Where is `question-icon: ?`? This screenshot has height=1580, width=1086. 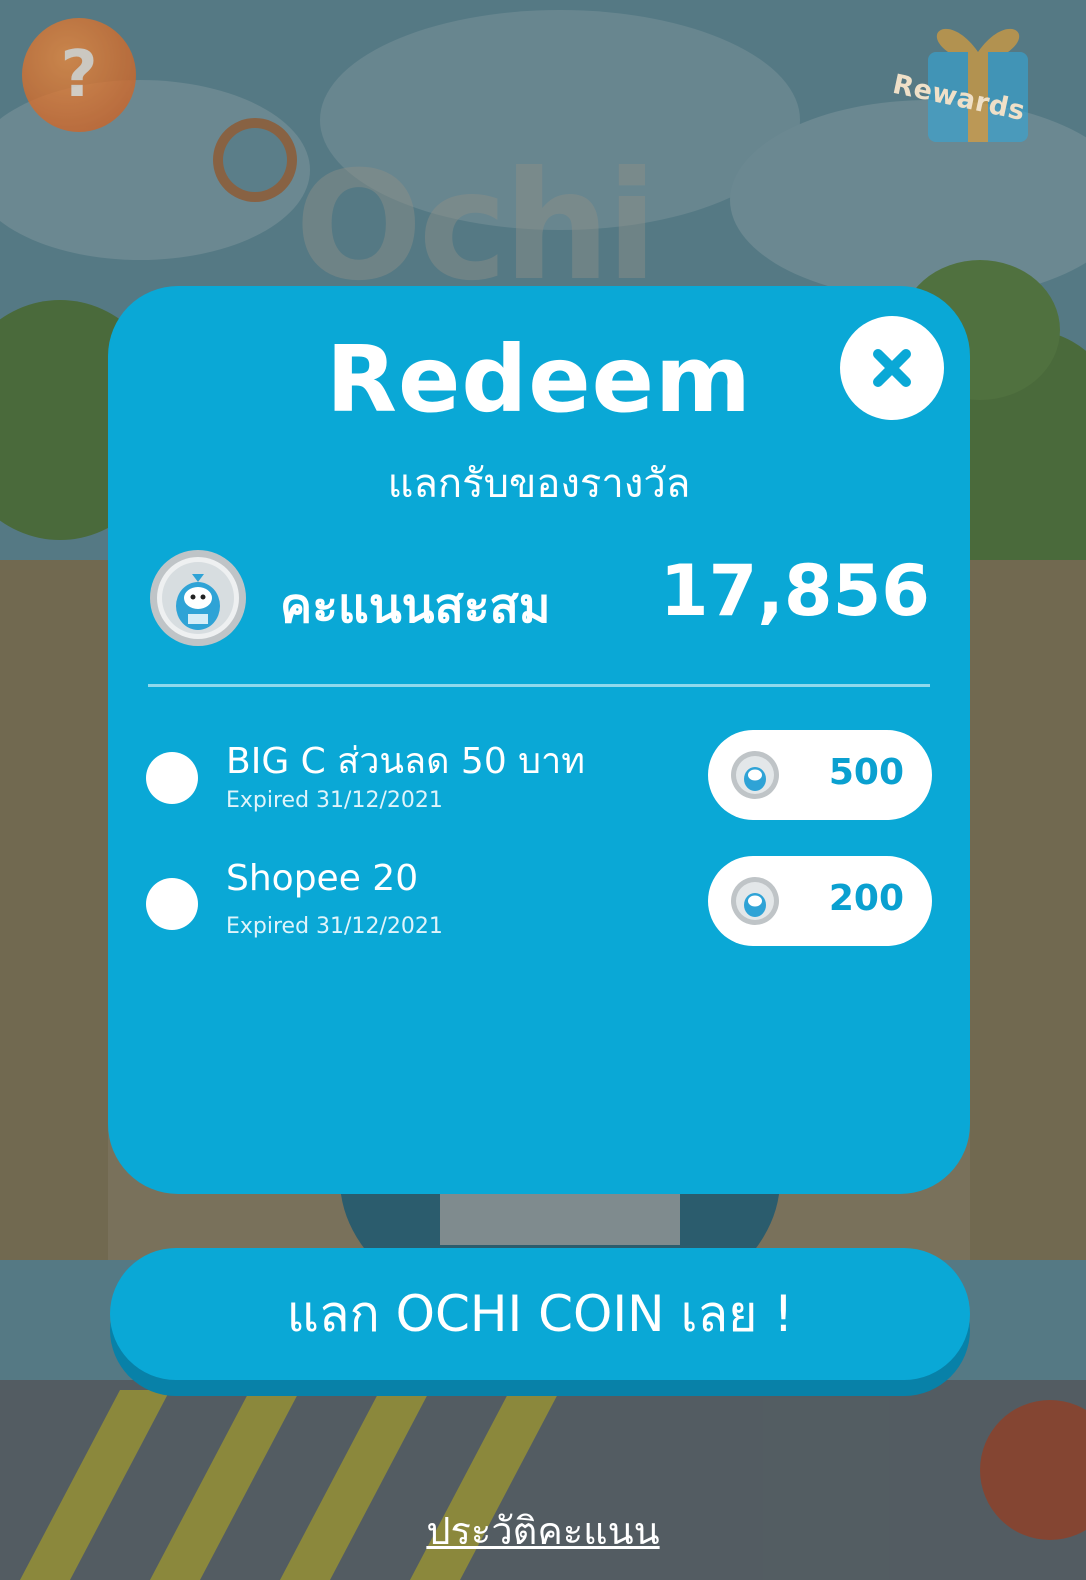
question-icon: ? is located at coordinates (79, 75).